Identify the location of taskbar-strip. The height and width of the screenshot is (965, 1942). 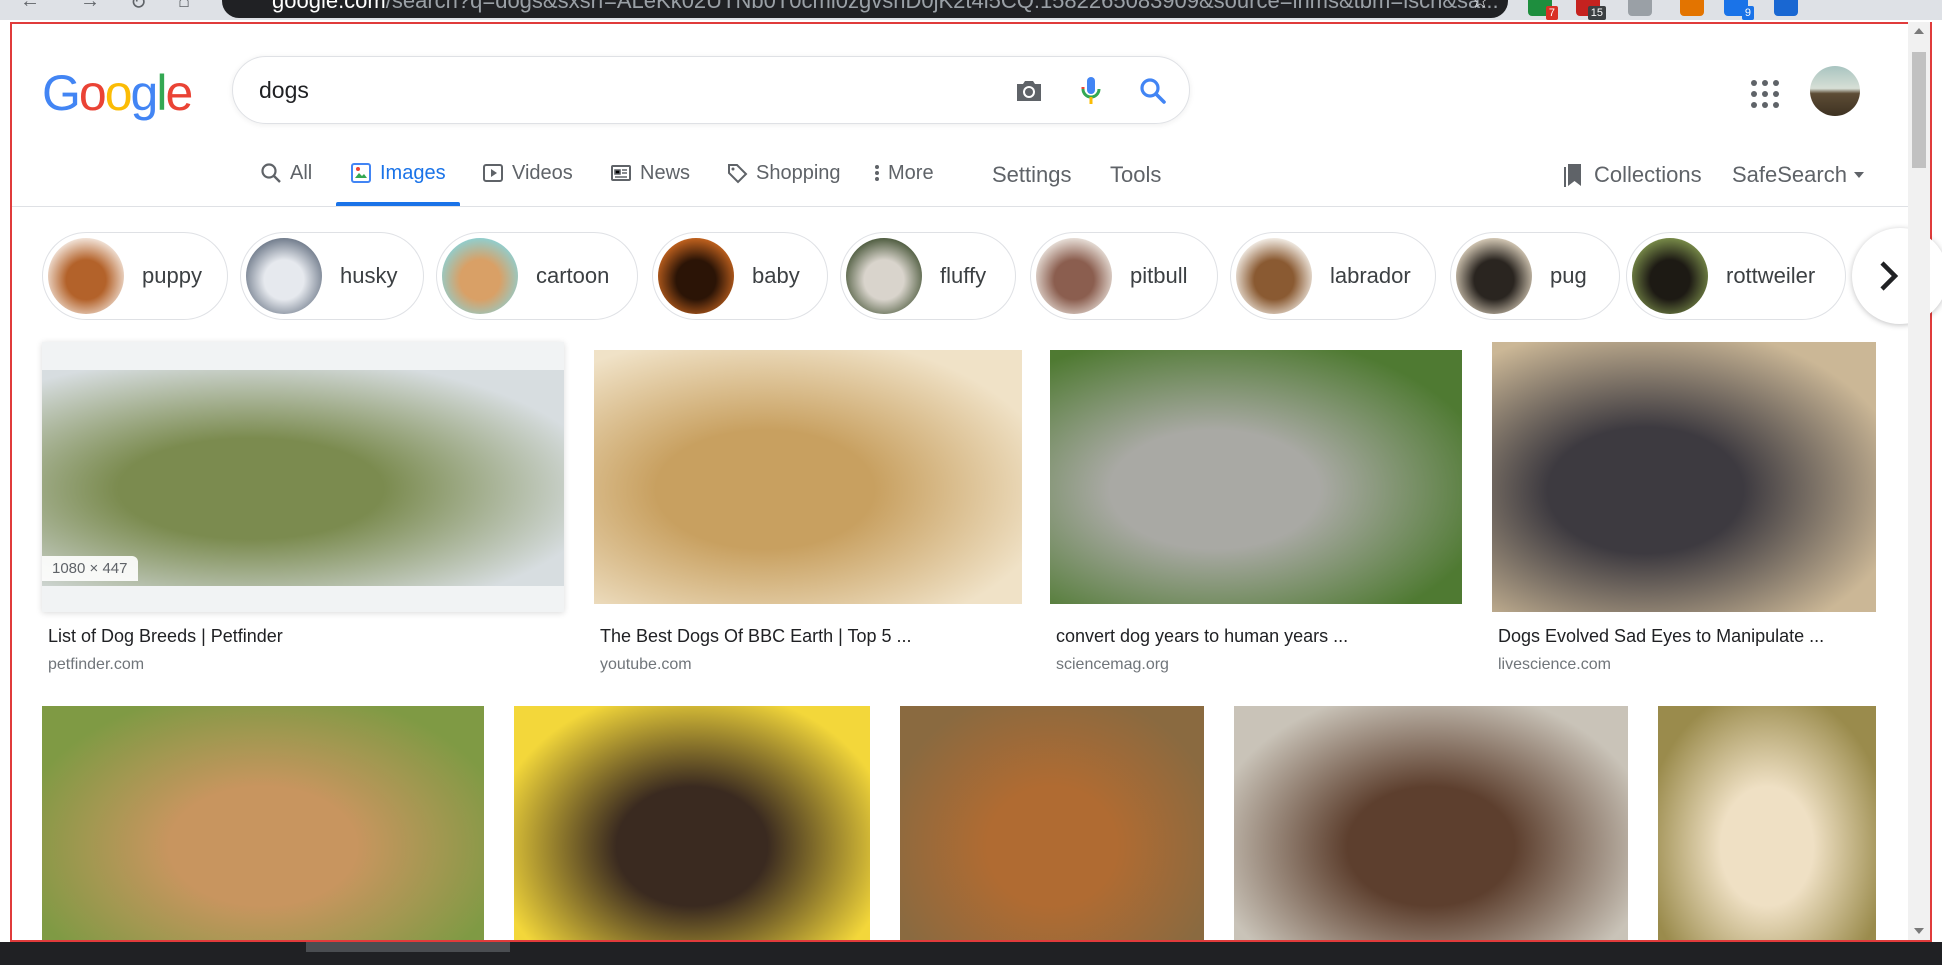
(971, 953).